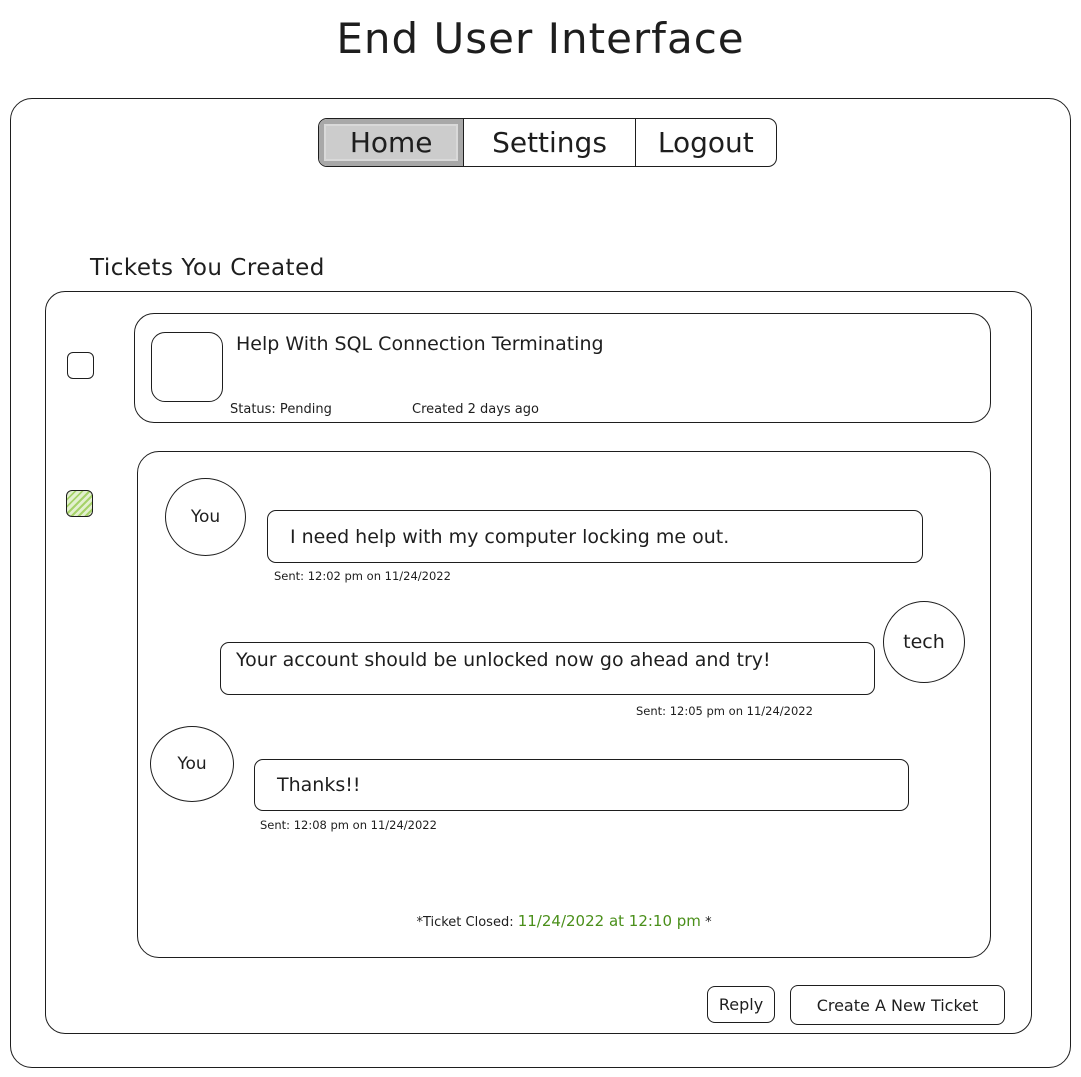 Image resolution: width=1081 pixels, height=1077 pixels. I want to click on page-title: End User Interface, so click(540, 38).